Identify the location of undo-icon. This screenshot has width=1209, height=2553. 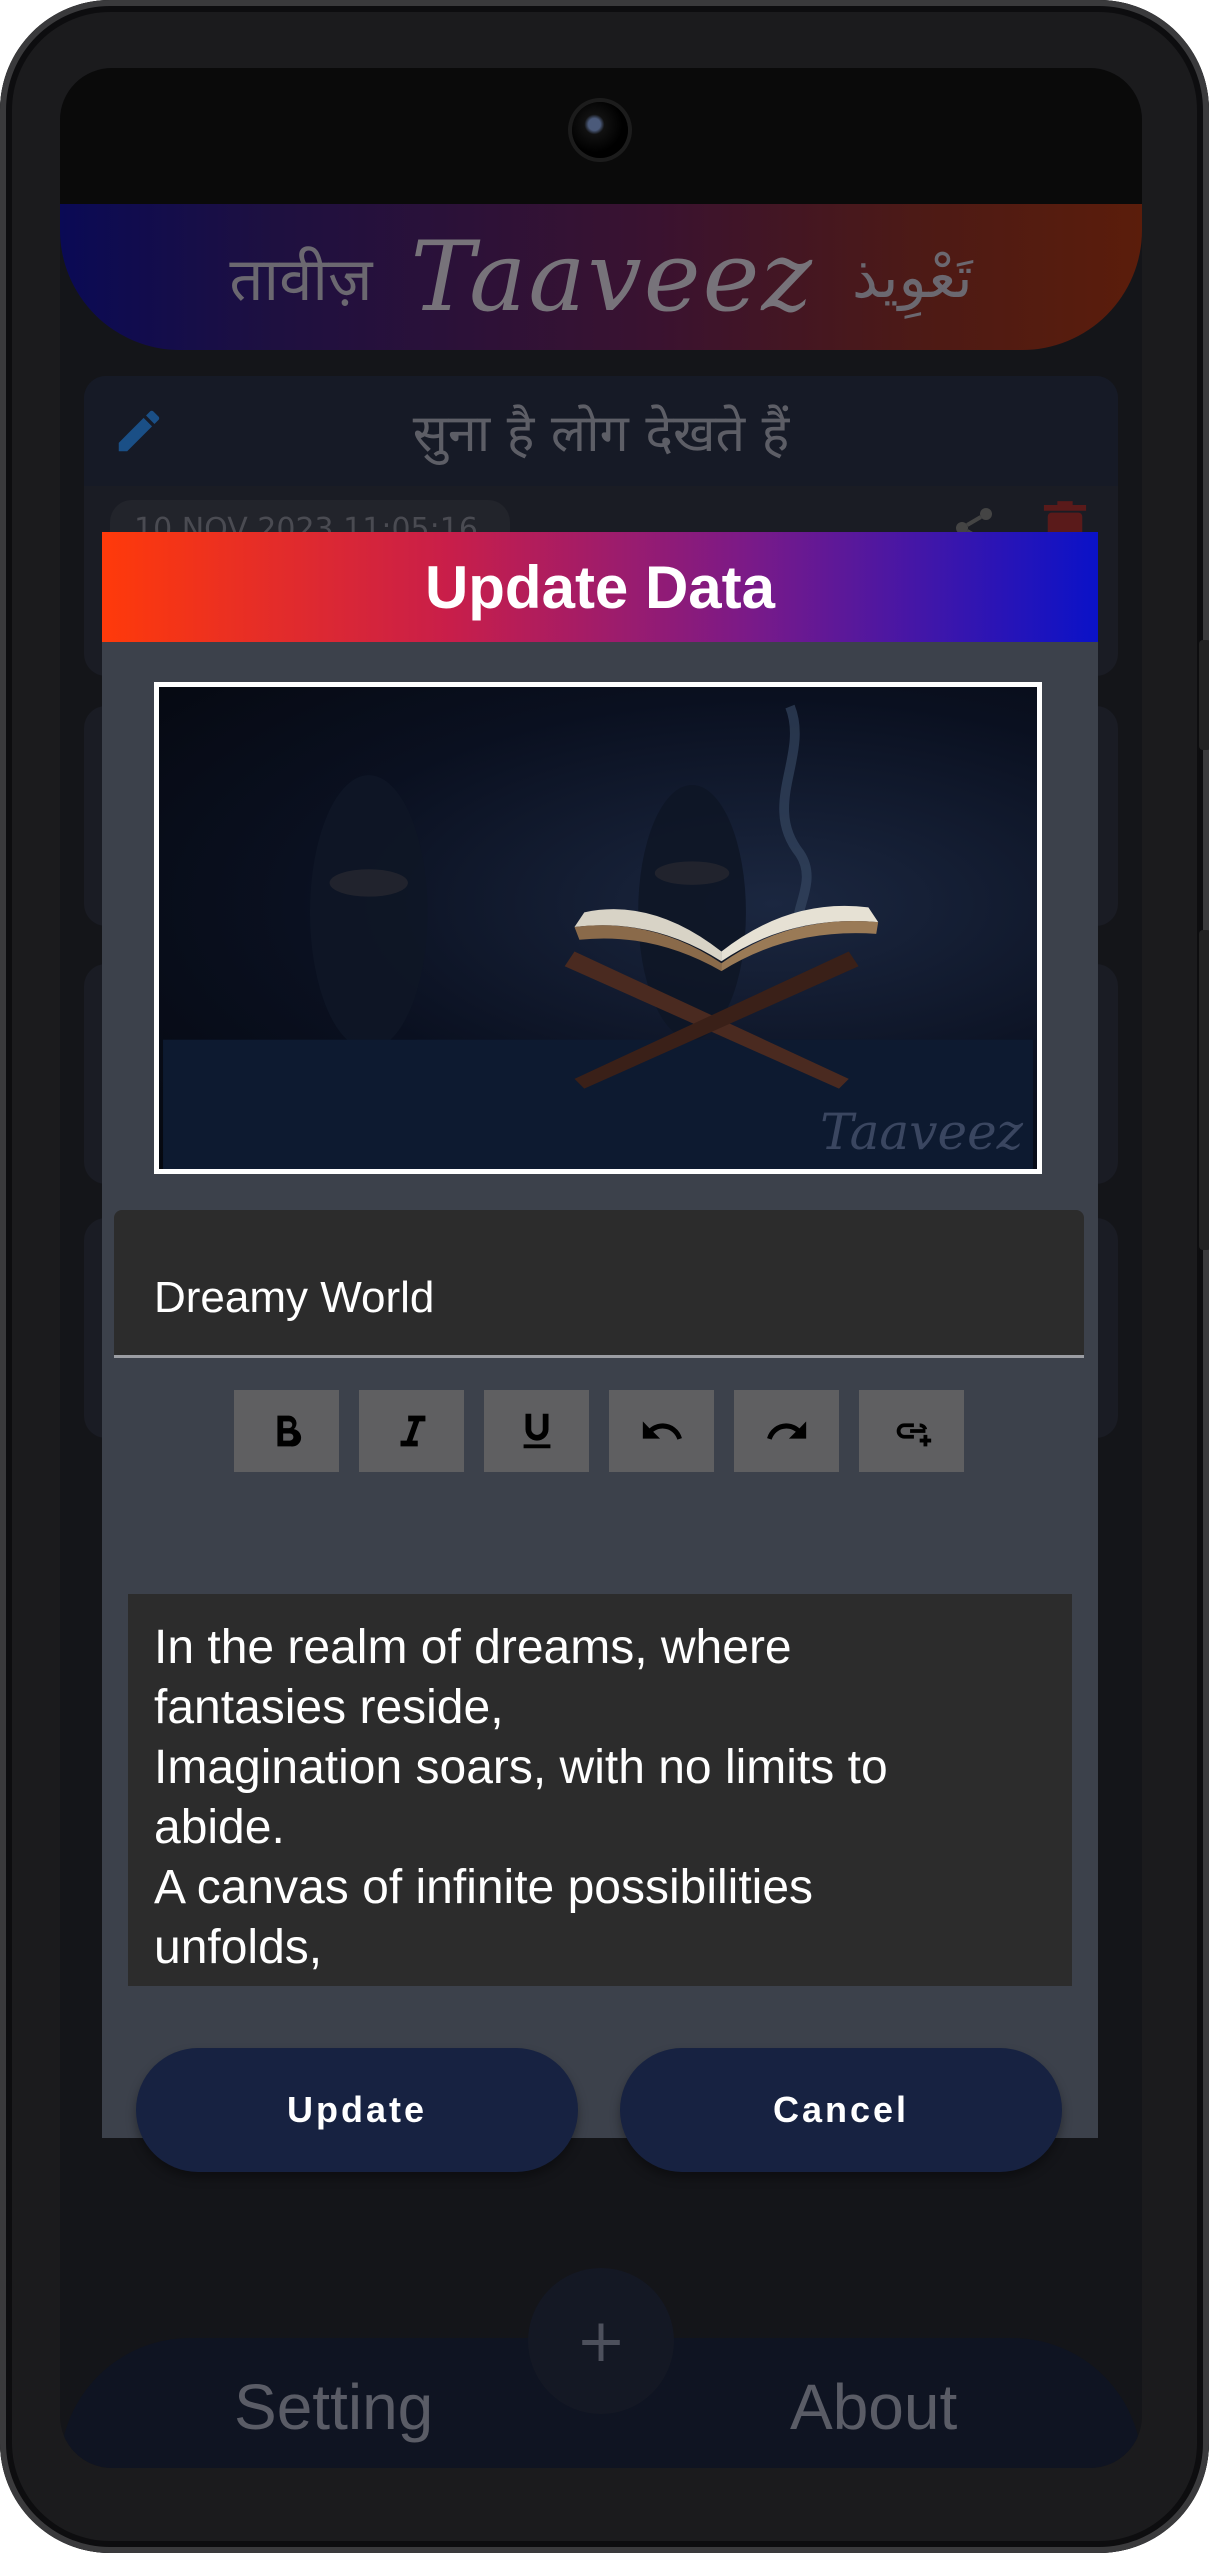
(662, 1430).